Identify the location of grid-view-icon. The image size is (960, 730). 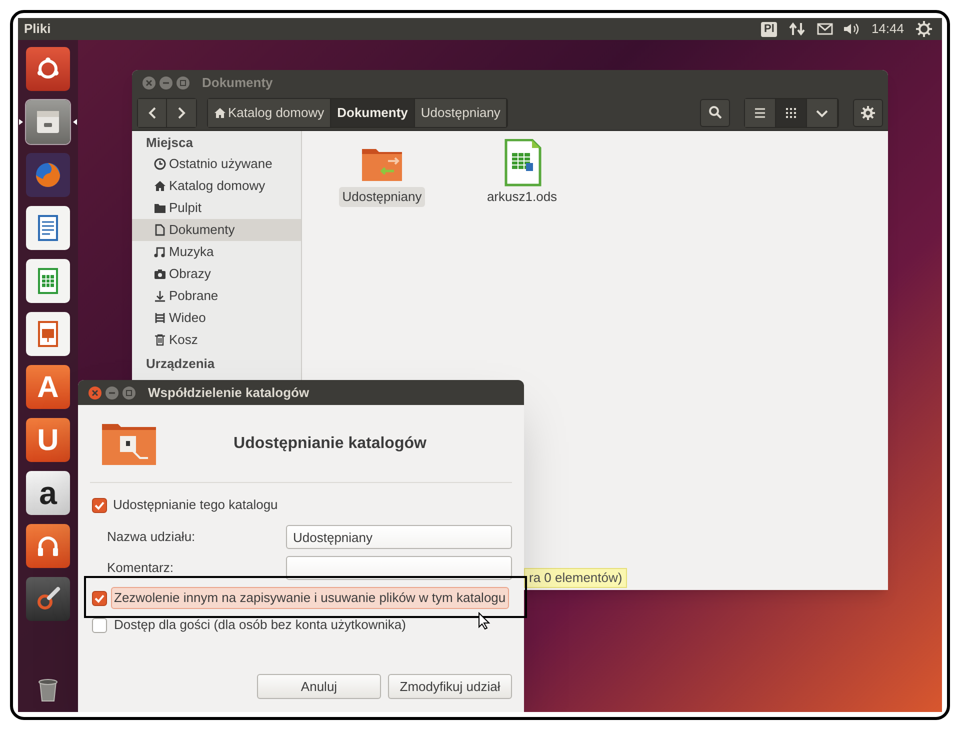
(791, 112).